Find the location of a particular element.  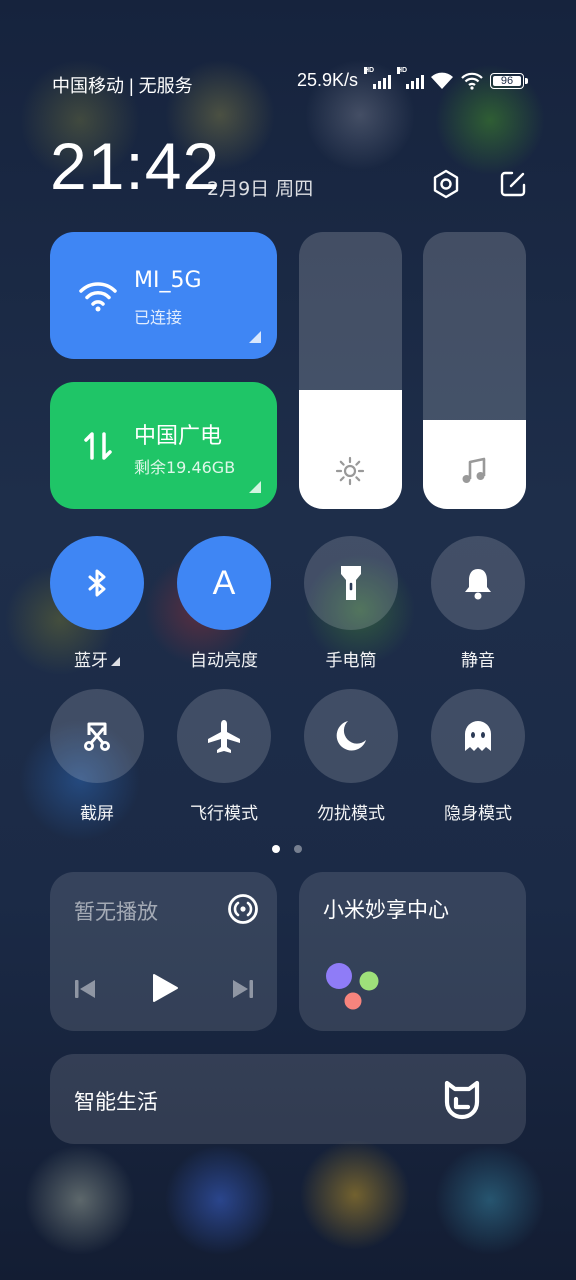

signal-icon-1: HD is located at coordinates (377, 77).